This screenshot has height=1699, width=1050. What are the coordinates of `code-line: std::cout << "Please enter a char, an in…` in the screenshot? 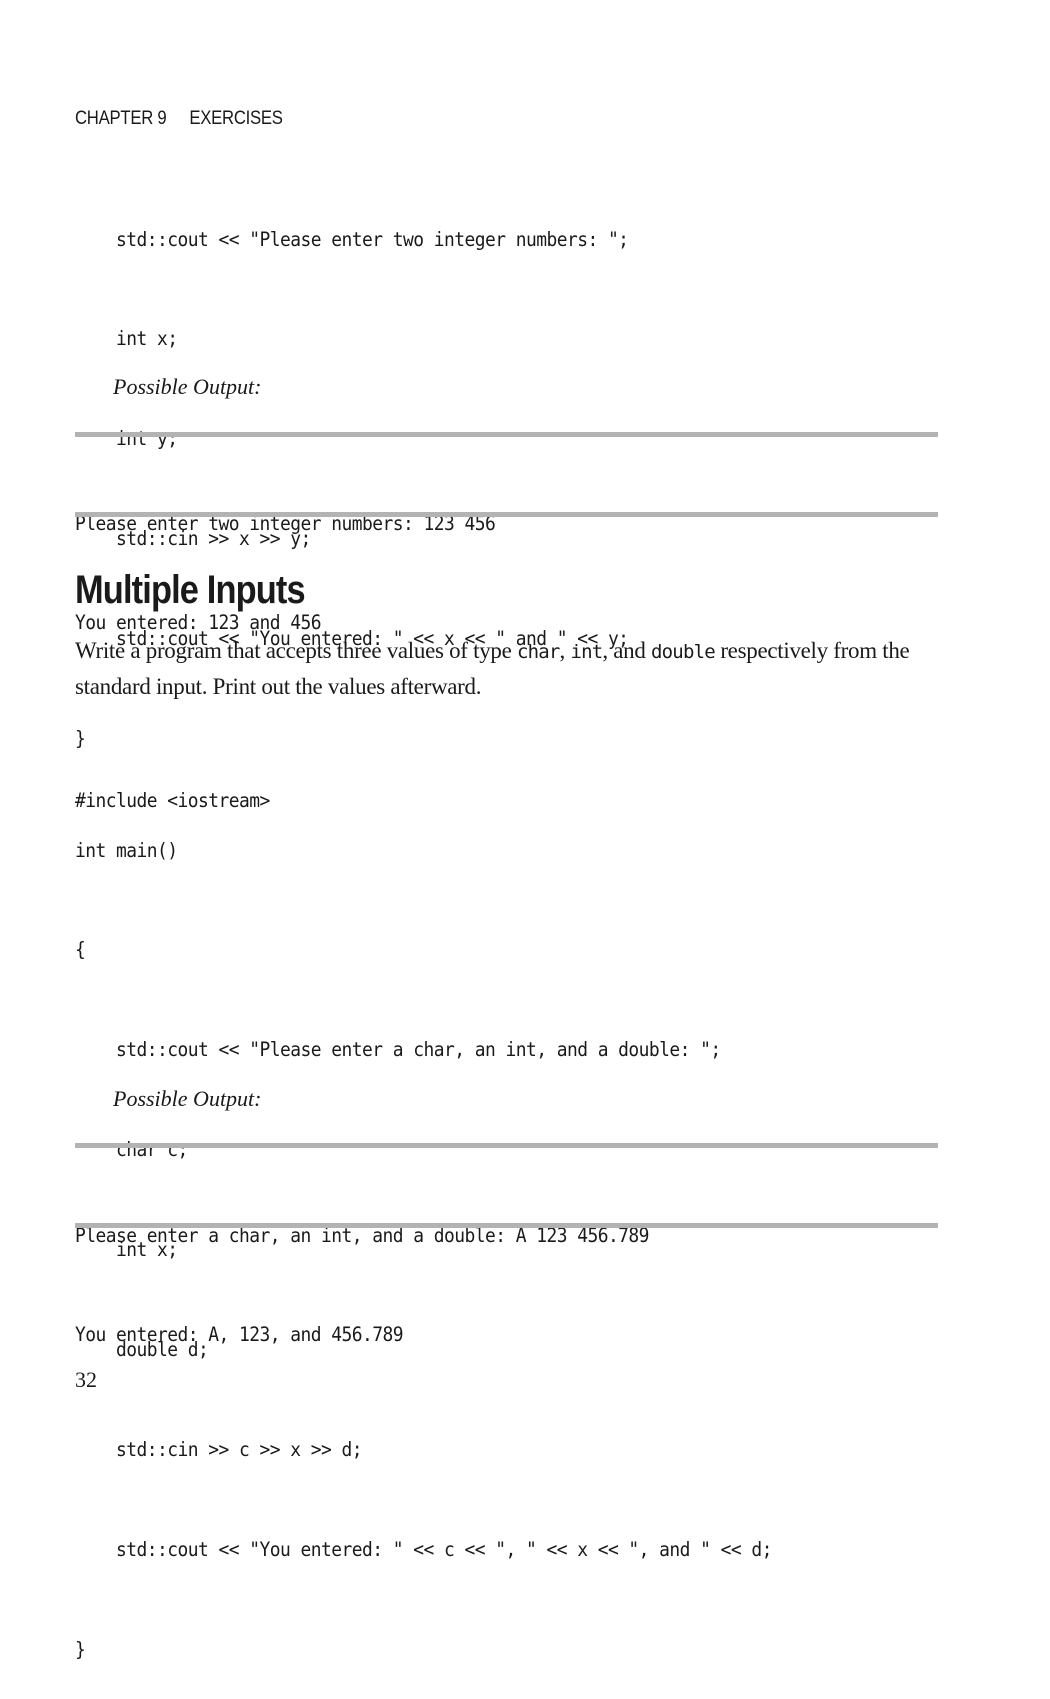 It's located at (398, 1050).